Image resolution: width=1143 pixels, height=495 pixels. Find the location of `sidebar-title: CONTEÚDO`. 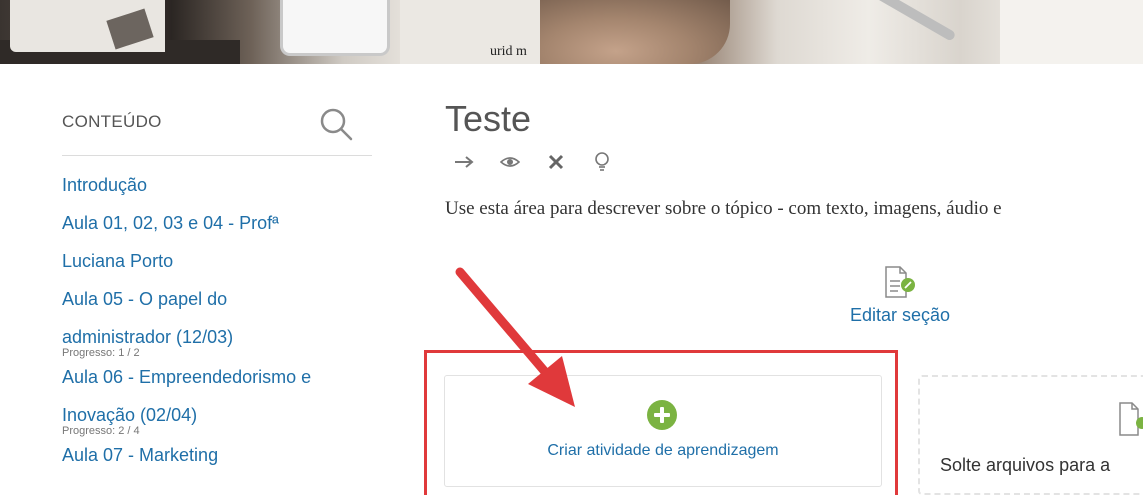

sidebar-title: CONTEÚDO is located at coordinates (112, 121).